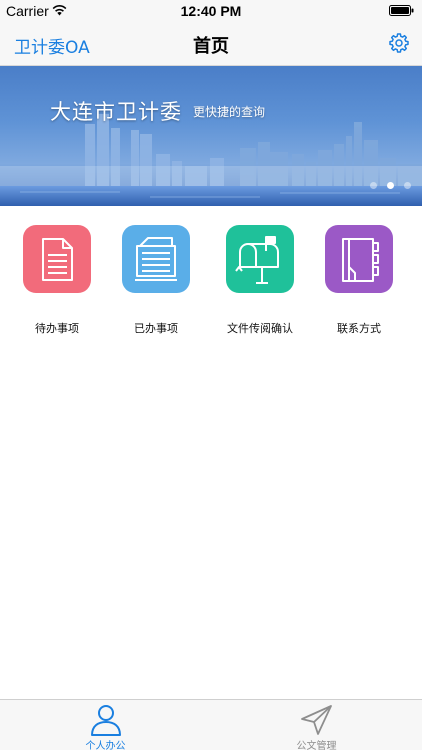  What do you see at coordinates (359, 259) in the screenshot?
I see `contact-book-icon` at bounding box center [359, 259].